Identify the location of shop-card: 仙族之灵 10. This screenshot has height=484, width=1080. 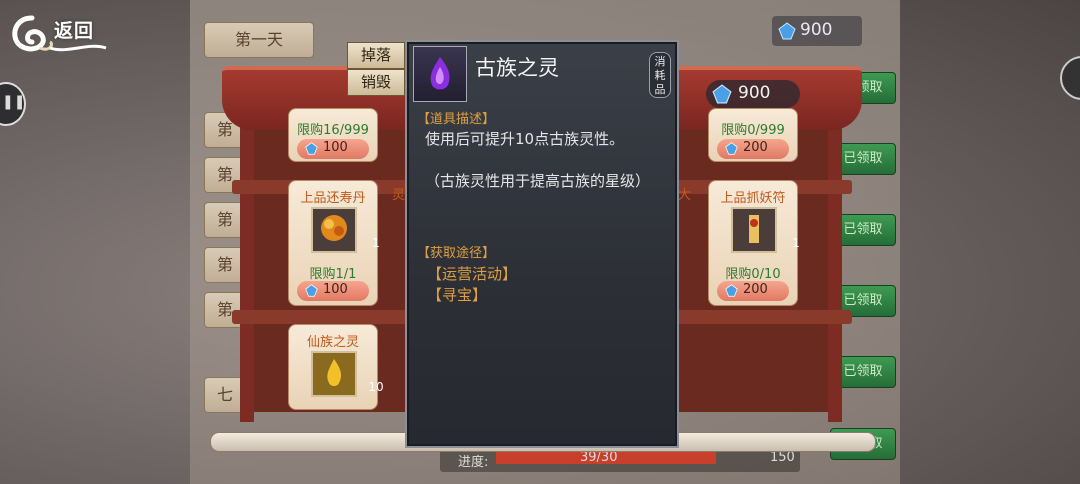
(336, 367).